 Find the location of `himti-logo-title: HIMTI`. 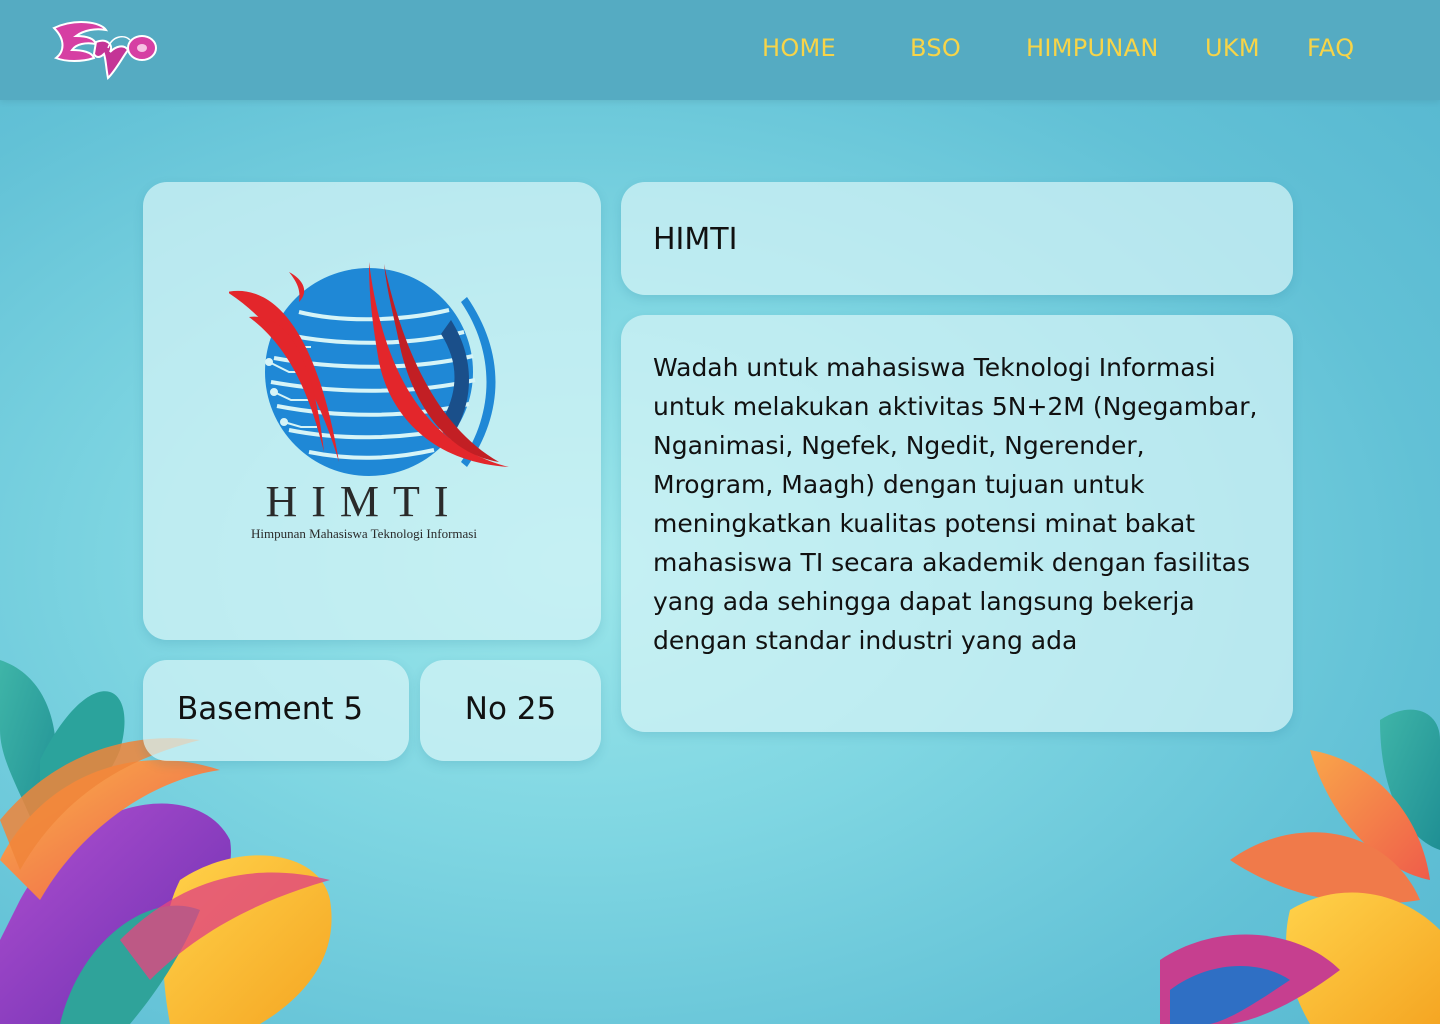

himti-logo-title: HIMTI is located at coordinates (363, 501).